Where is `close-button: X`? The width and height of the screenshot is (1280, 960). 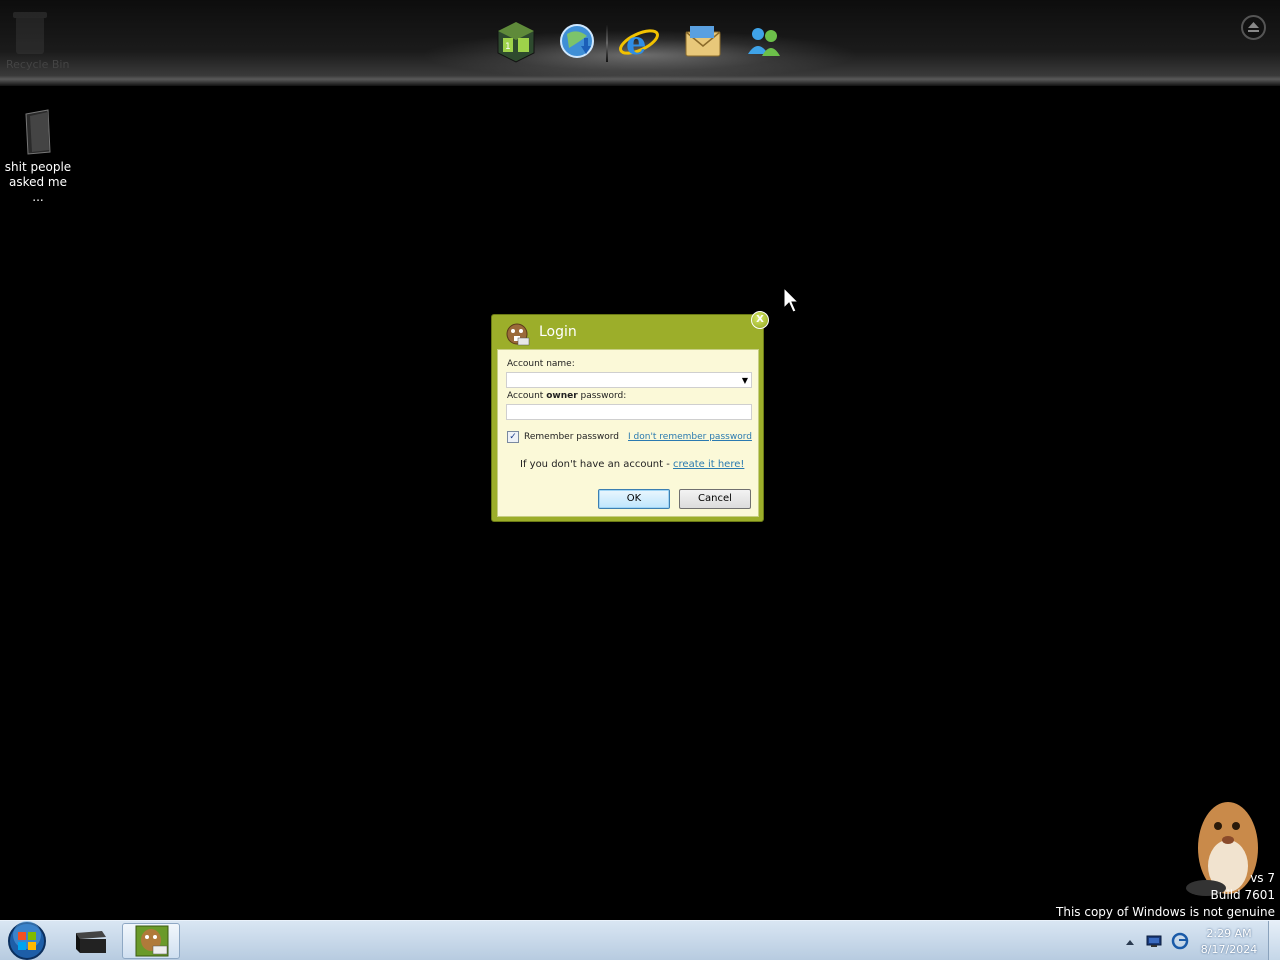 close-button: X is located at coordinates (760, 320).